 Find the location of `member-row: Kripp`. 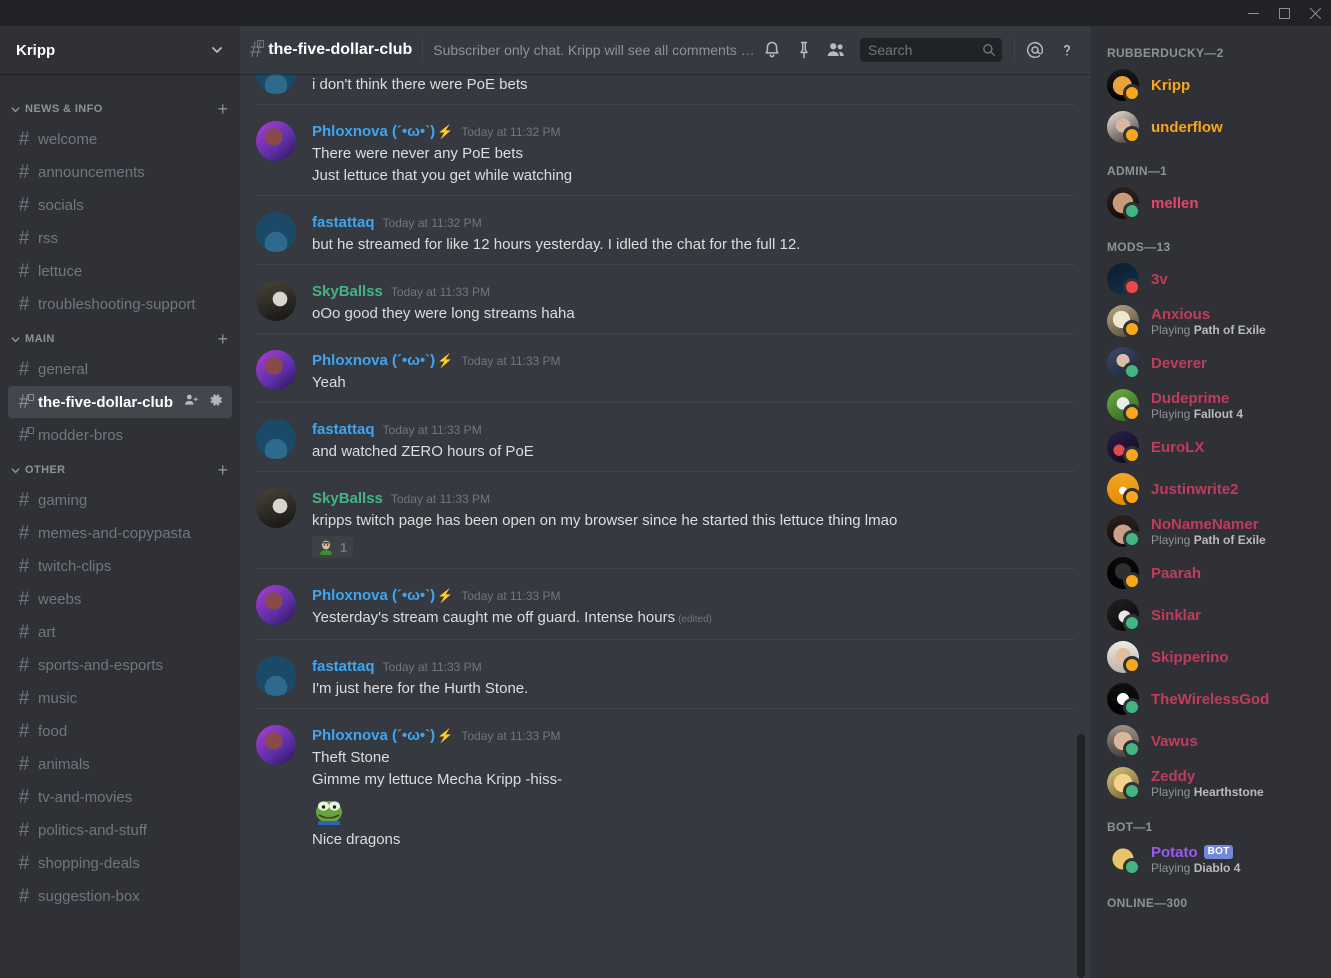

member-row: Kripp is located at coordinates (1215, 85).